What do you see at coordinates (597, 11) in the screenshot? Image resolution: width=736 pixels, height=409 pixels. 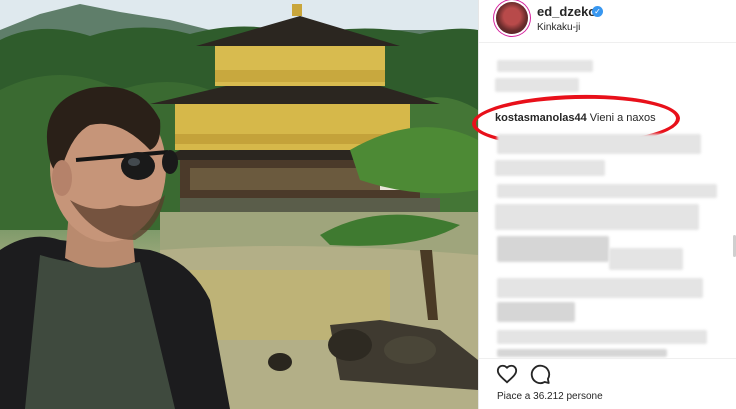 I see `verified-badge-icon: ✓` at bounding box center [597, 11].